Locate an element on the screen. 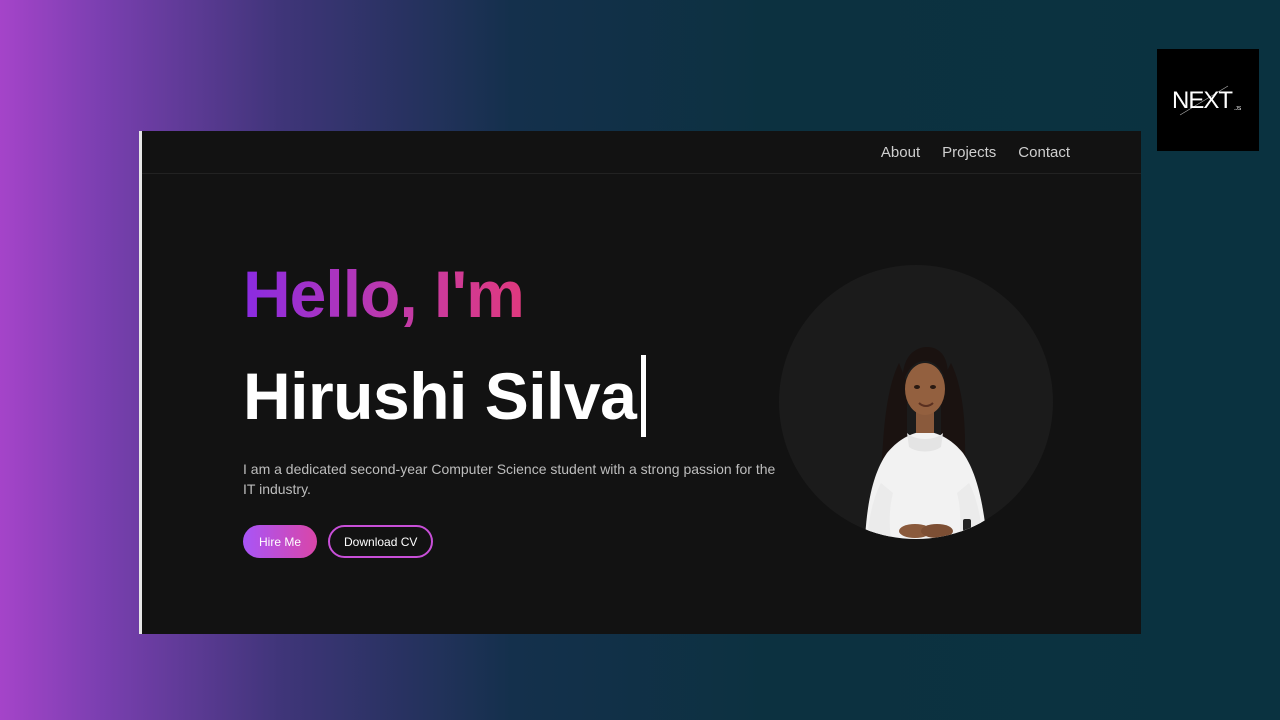 Image resolution: width=1280 pixels, height=720 pixels. nav-link-about: About is located at coordinates (900, 152).